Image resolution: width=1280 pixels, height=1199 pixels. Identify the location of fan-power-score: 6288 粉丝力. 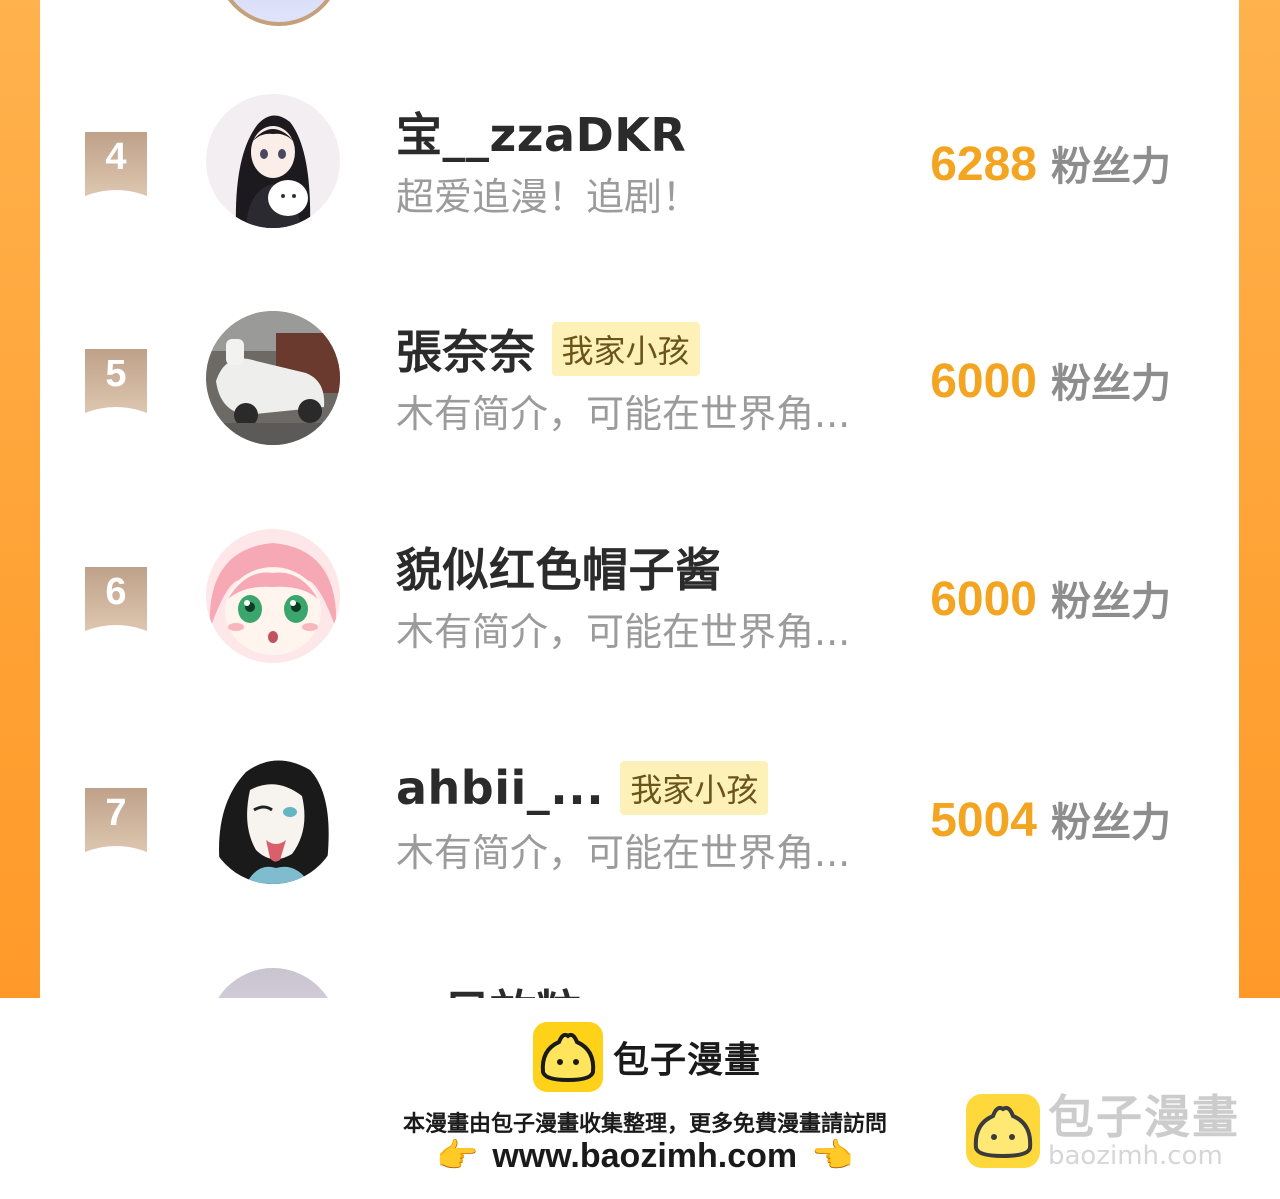
(1050, 163).